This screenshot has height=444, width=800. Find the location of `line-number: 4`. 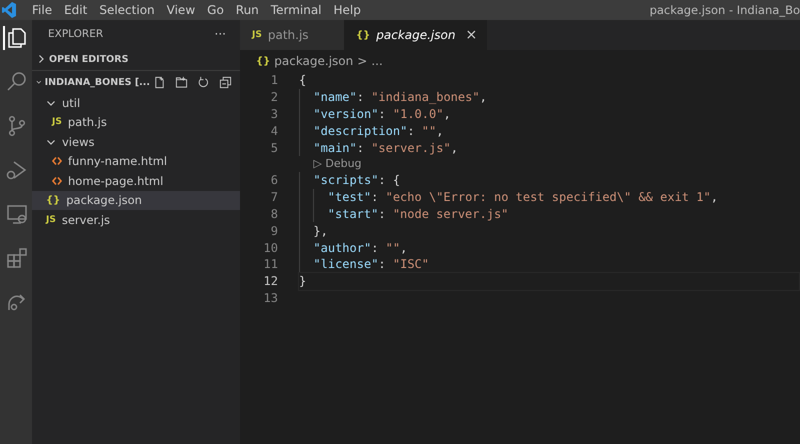

line-number: 4 is located at coordinates (274, 131).